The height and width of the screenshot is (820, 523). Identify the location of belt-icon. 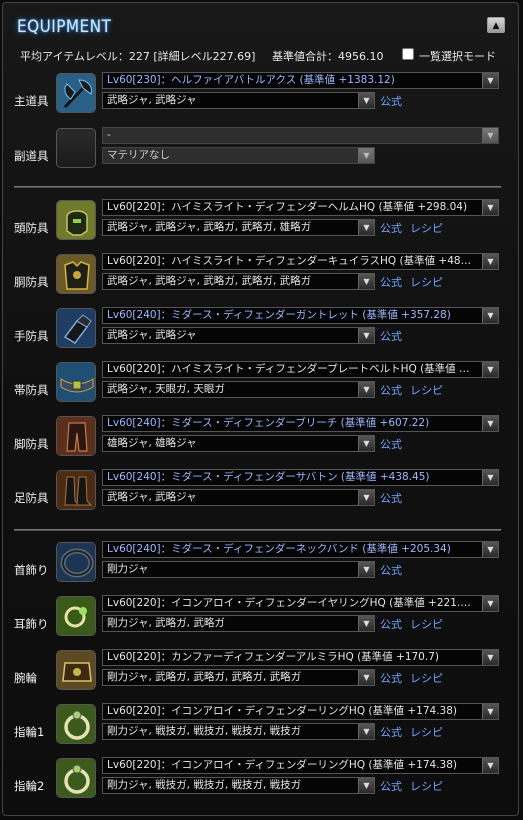
(76, 382).